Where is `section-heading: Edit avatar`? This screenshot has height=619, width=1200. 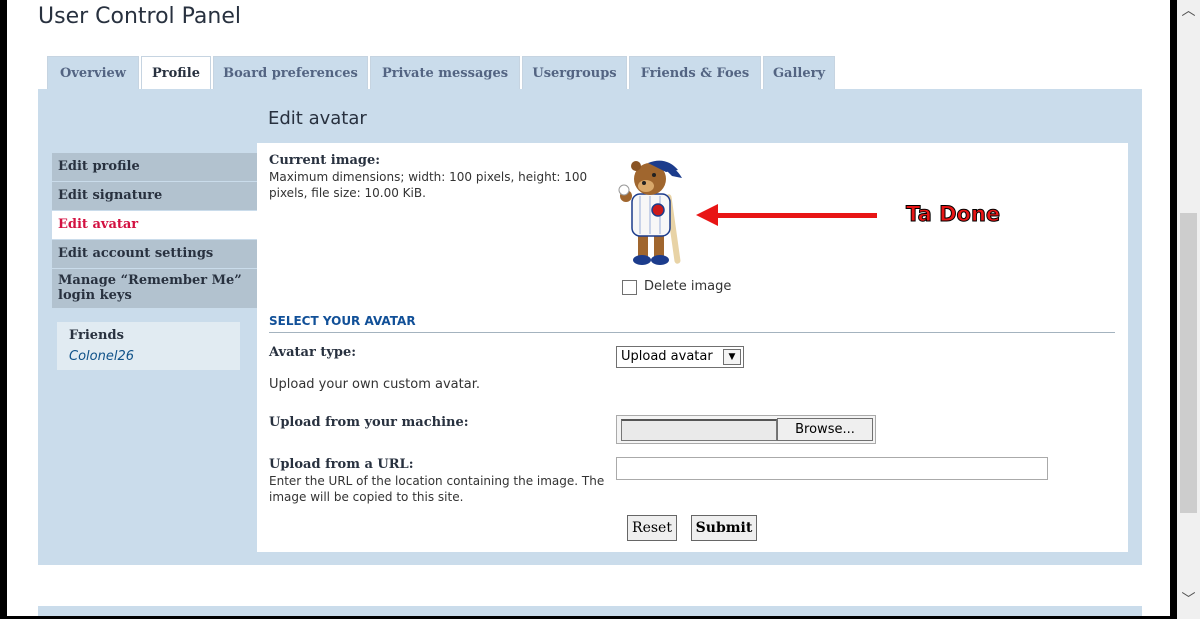 section-heading: Edit avatar is located at coordinates (317, 118).